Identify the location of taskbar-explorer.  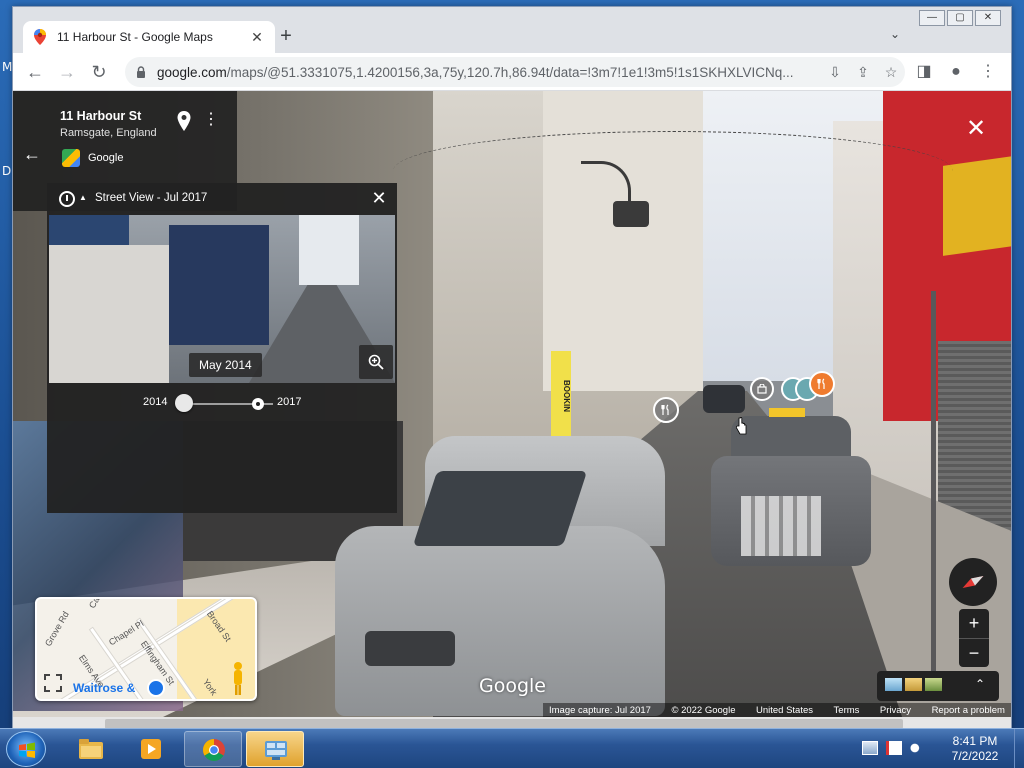
(91, 749).